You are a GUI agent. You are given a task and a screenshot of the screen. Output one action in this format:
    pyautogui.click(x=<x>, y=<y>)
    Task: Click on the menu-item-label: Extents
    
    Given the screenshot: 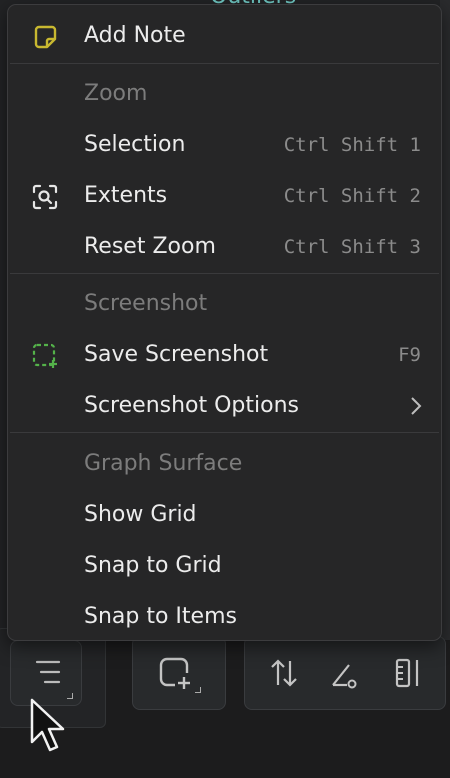 What is the action you would take?
    pyautogui.click(x=126, y=195)
    